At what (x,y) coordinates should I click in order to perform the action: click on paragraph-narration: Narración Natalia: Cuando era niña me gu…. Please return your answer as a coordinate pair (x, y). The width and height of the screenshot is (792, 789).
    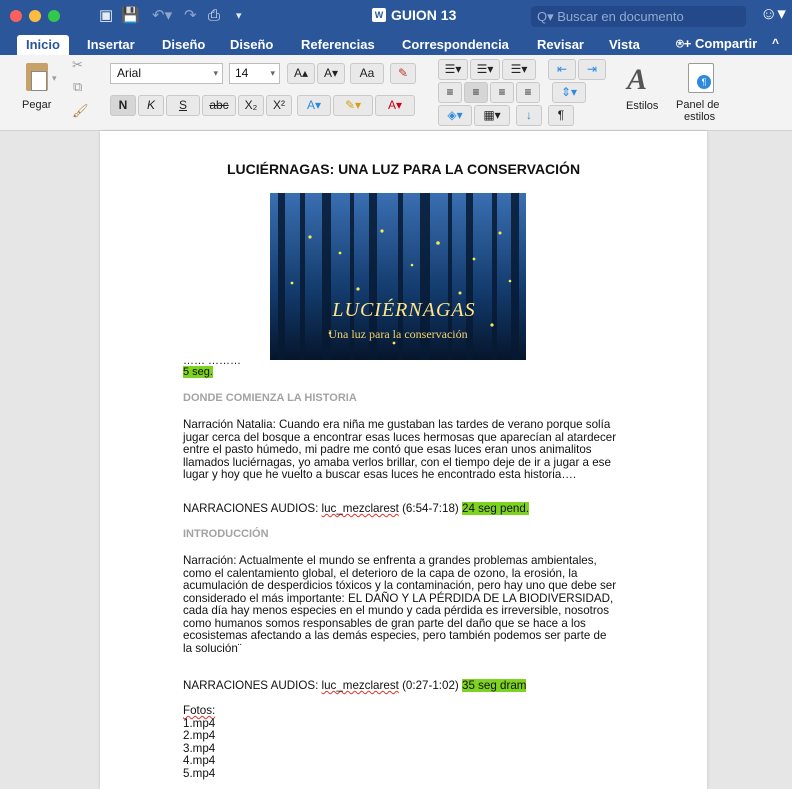
    Looking at the image, I should click on (404, 450).